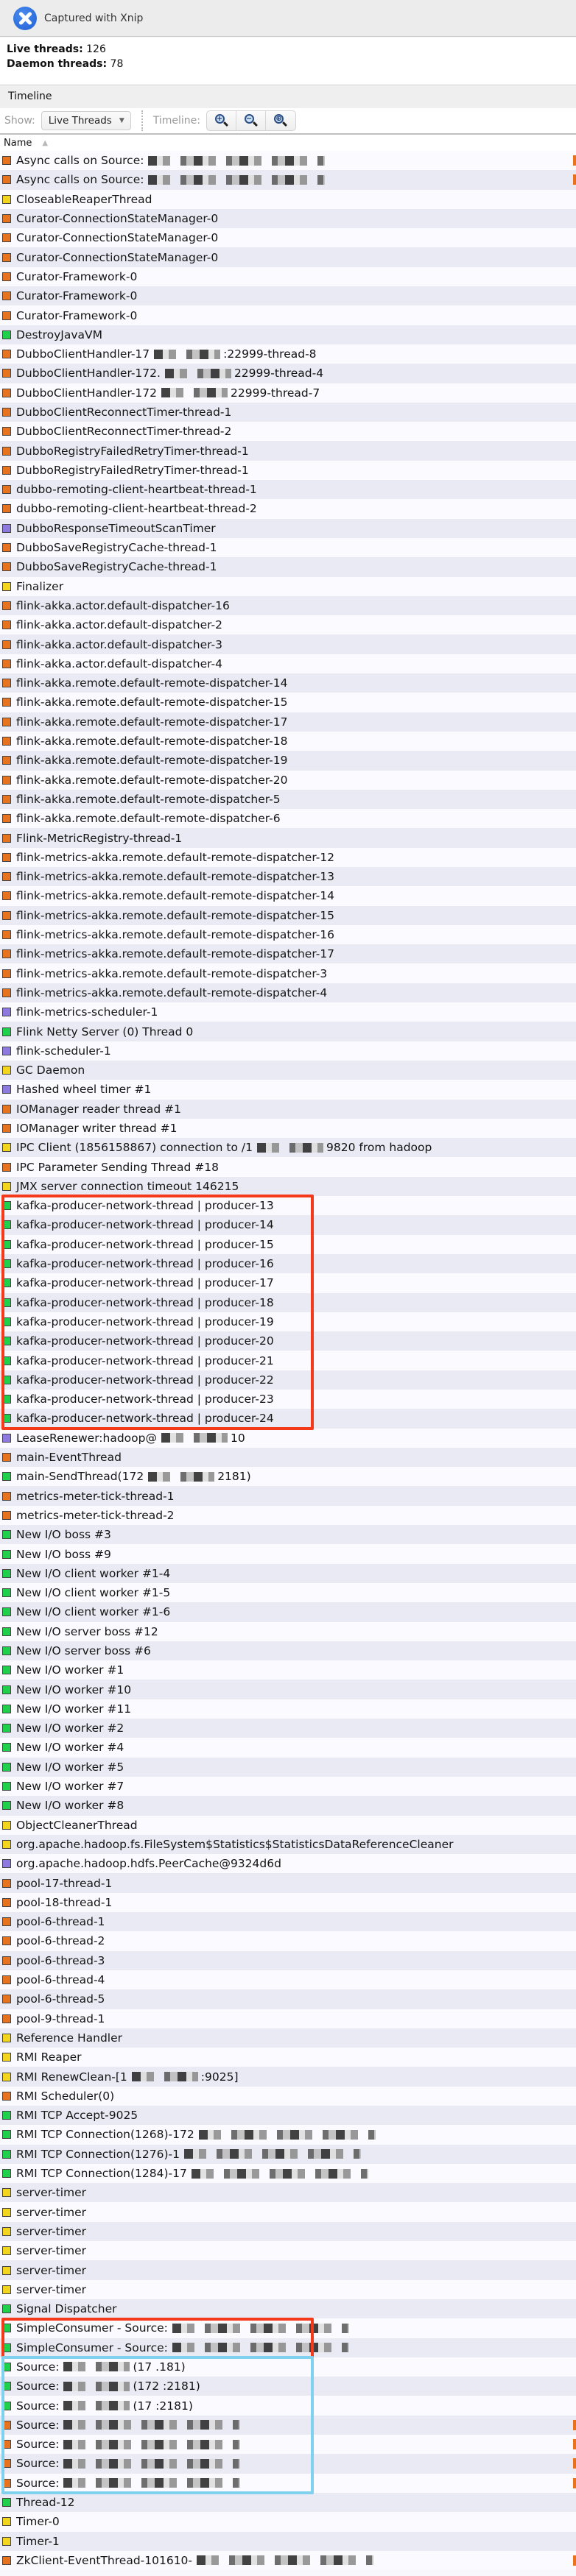 The height and width of the screenshot is (2576, 576). Describe the element at coordinates (288, 2560) in the screenshot. I see `thread-row: ZkClient-EventThread-101610-` at that location.